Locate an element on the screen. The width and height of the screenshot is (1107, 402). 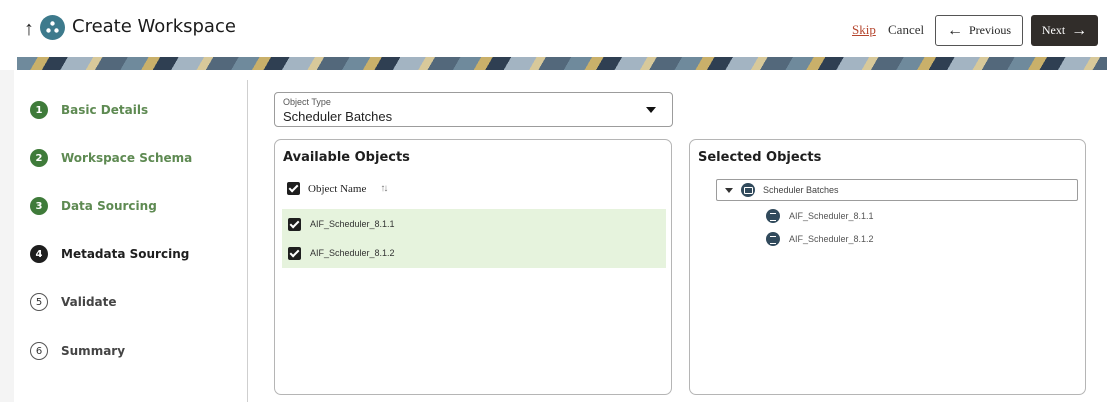
step-workspace-schema: 2 Workspace Schema is located at coordinates (111, 158).